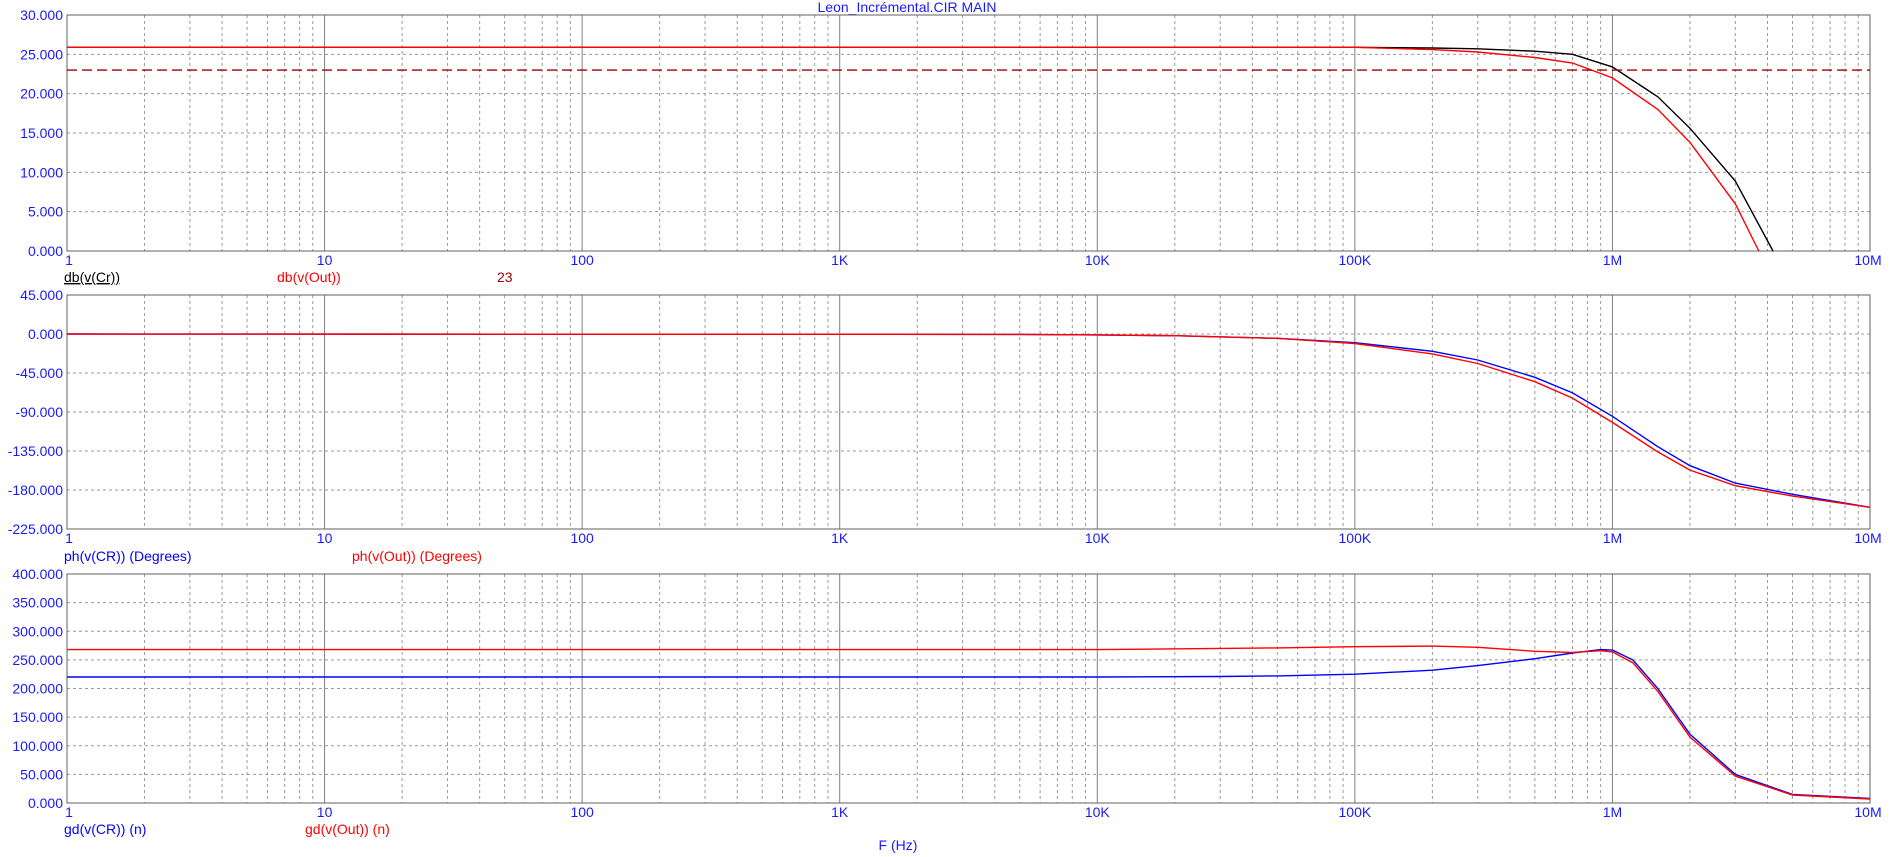 Image resolution: width=1895 pixels, height=857 pixels. What do you see at coordinates (41, 94) in the screenshot?
I see `y-tick-label: 20.000` at bounding box center [41, 94].